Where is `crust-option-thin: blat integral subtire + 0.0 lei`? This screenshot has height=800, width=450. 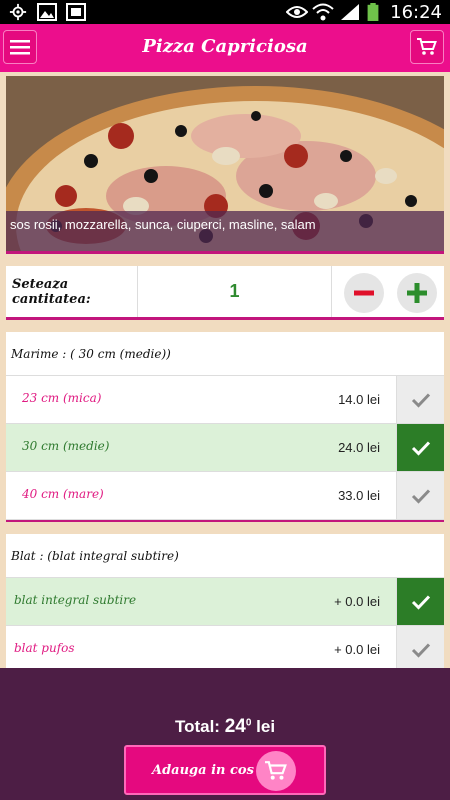
crust-option-thin: blat integral subtire + 0.0 lei is located at coordinates (225, 602).